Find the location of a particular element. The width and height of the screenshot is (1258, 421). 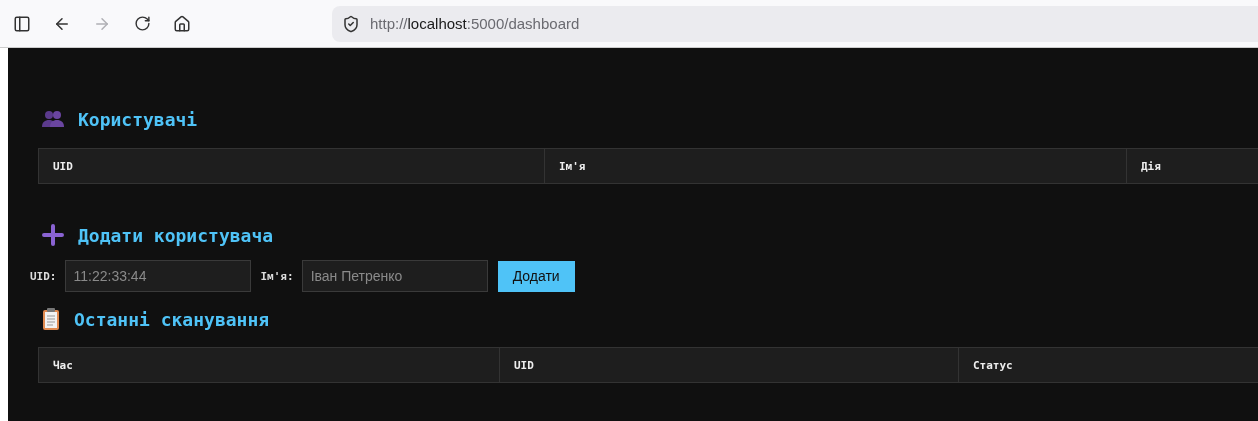

section-title: Останні сканування is located at coordinates (172, 319).